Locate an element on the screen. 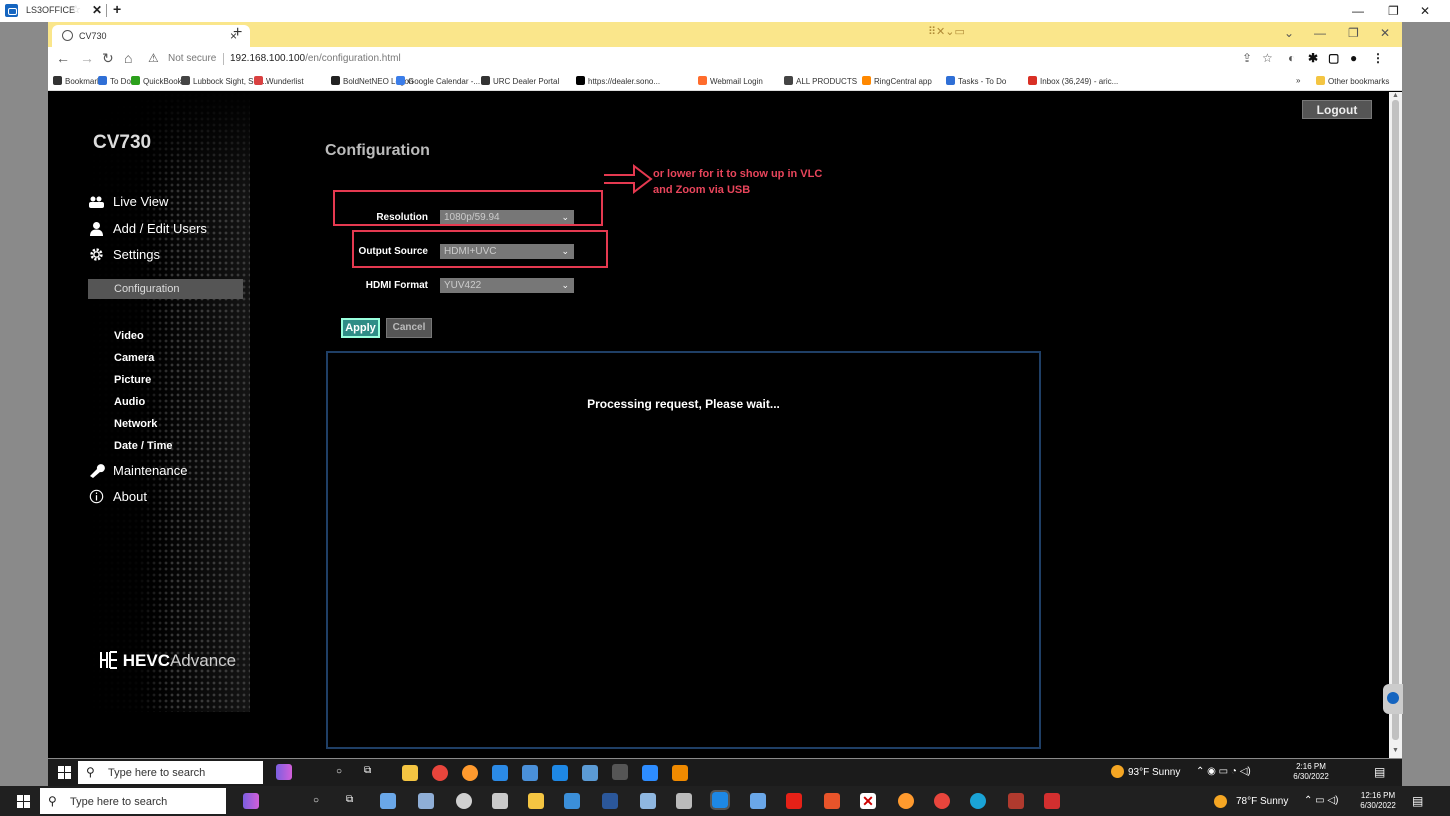 This screenshot has width=1450, height=816. nav-settings: Settings is located at coordinates (124, 254).